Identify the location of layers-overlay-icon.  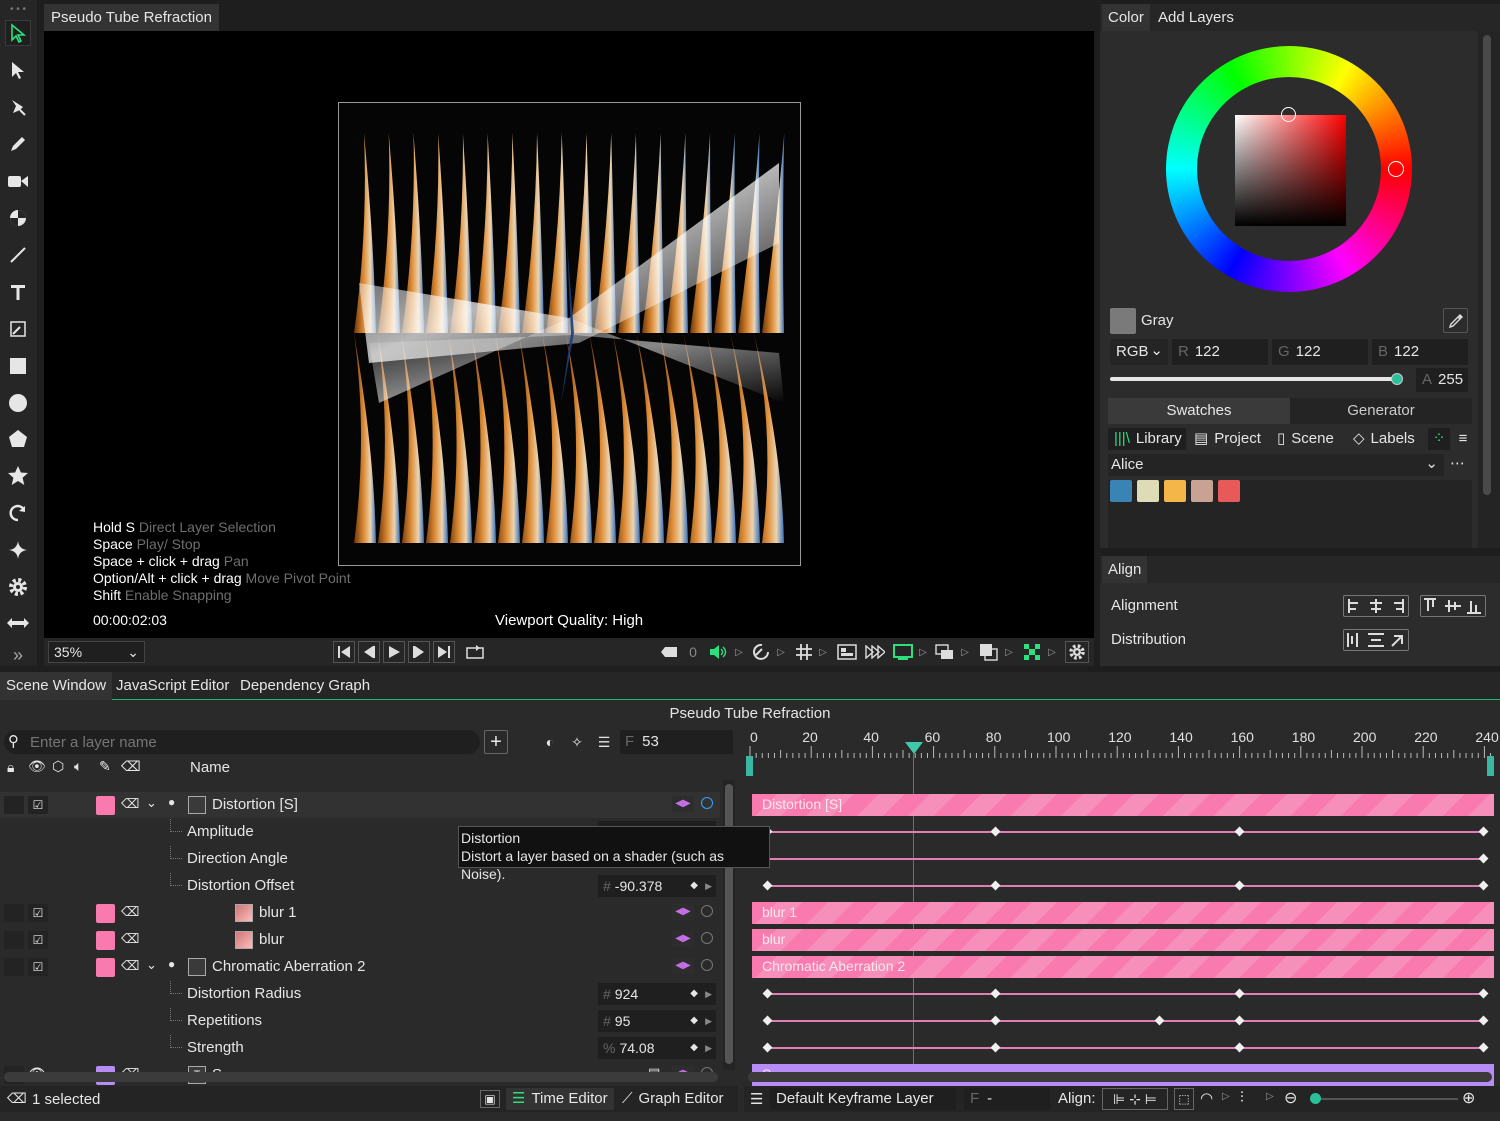
(945, 652).